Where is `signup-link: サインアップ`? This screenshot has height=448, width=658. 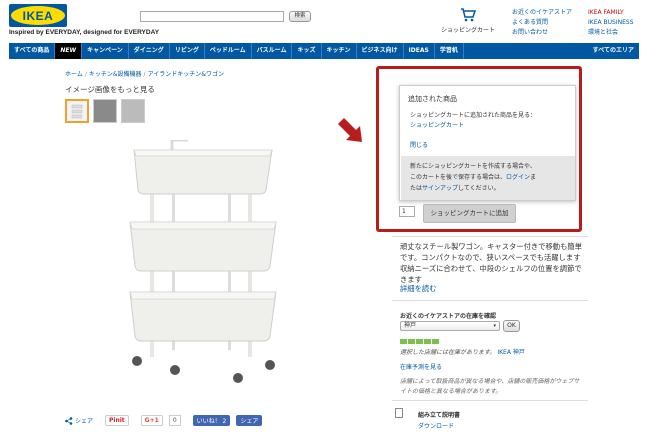 signup-link: サインアップ is located at coordinates (440, 188).